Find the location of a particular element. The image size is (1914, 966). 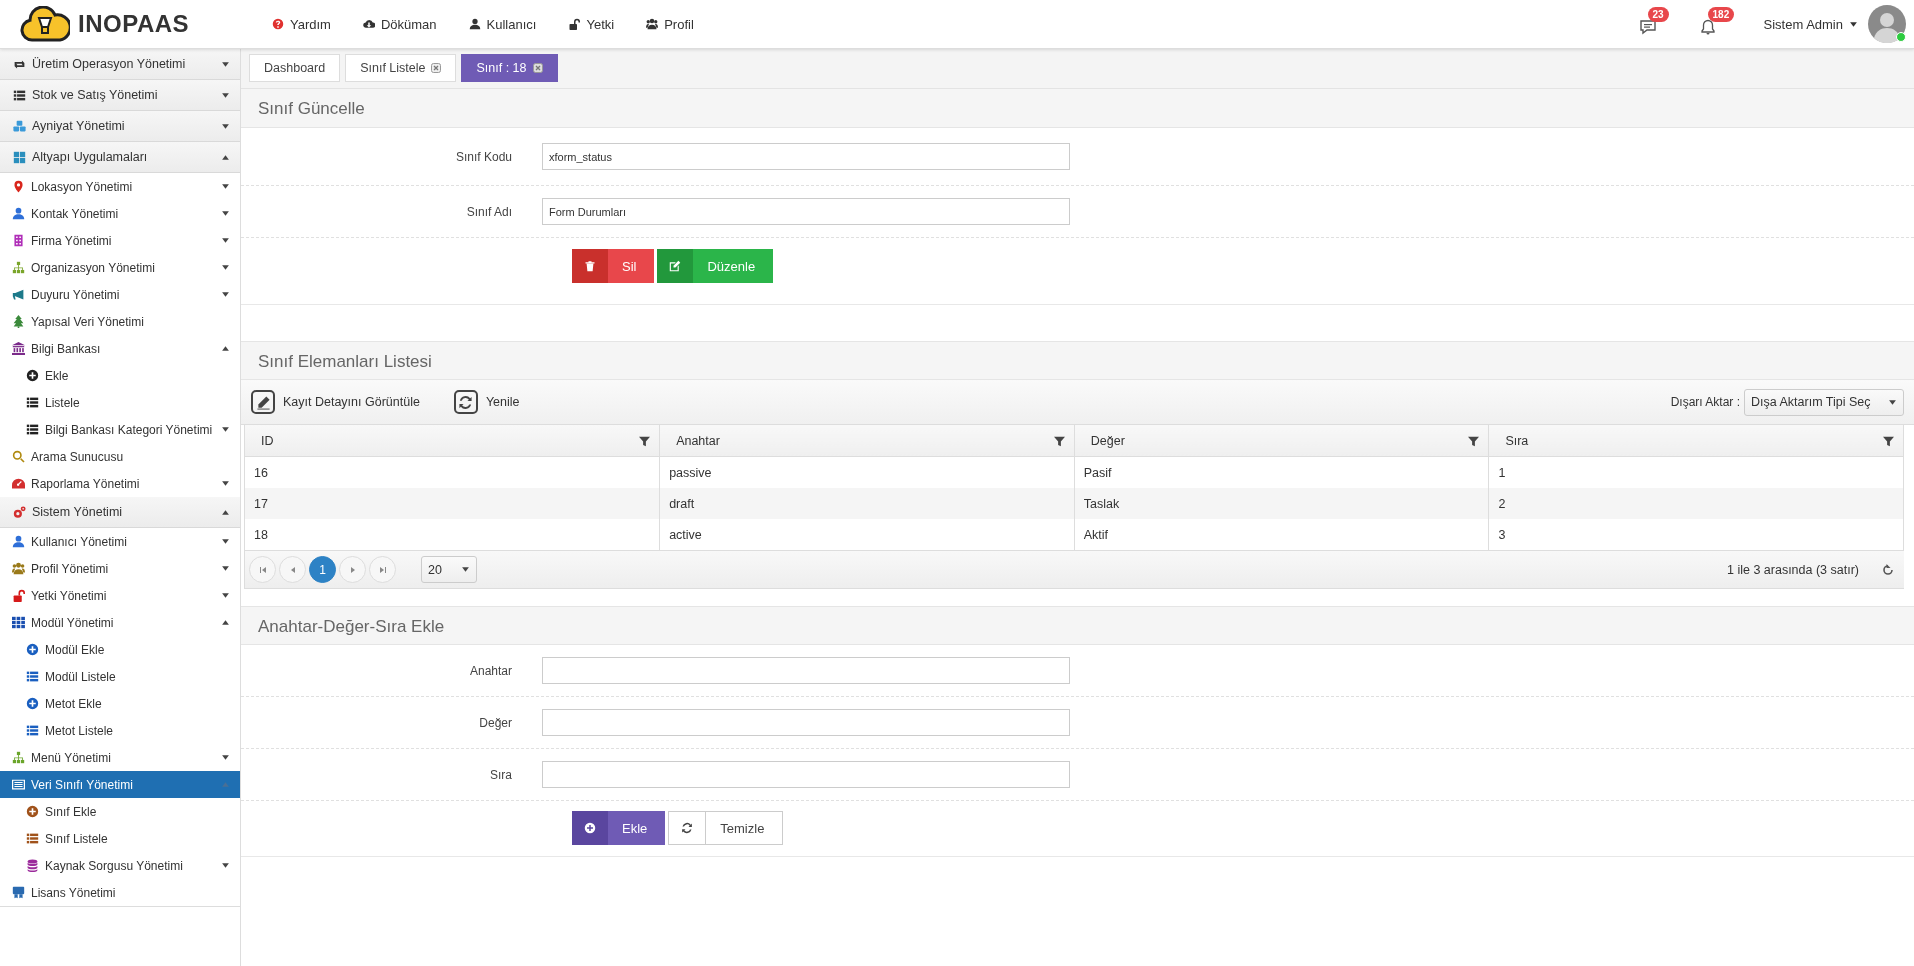

skip-back-icon is located at coordinates (262, 569).